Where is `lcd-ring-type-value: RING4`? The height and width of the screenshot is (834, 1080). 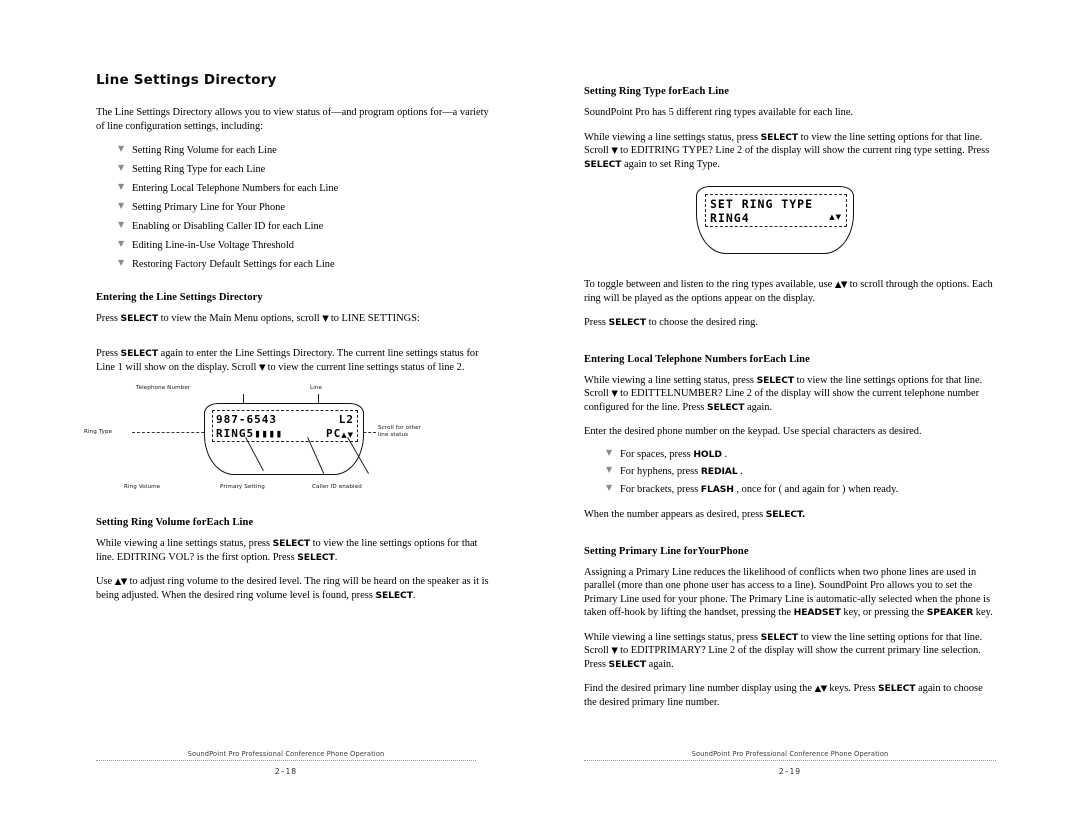 lcd-ring-type-value: RING4 is located at coordinates (730, 218).